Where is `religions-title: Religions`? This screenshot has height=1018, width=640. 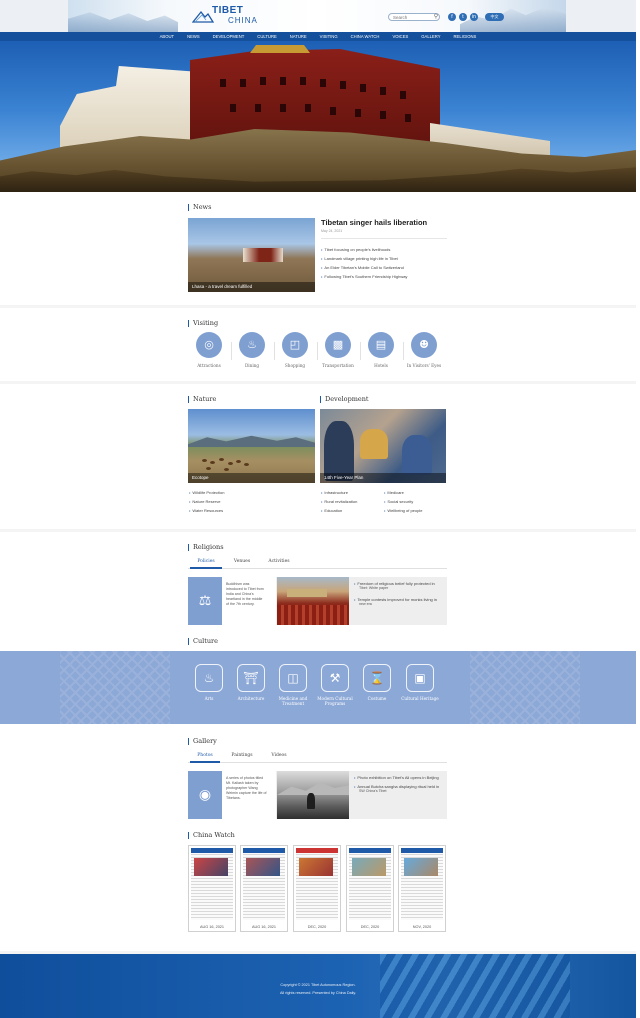 religions-title: Religions is located at coordinates (206, 547).